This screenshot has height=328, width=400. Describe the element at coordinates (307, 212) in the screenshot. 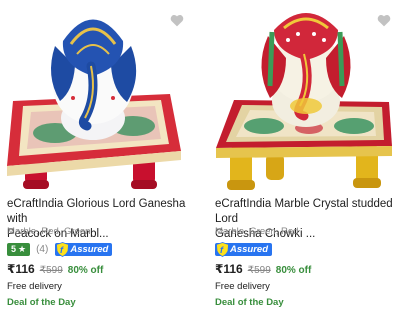

I see `product-title-line: eCraftIndia Marble Crystal studded Lord` at that location.